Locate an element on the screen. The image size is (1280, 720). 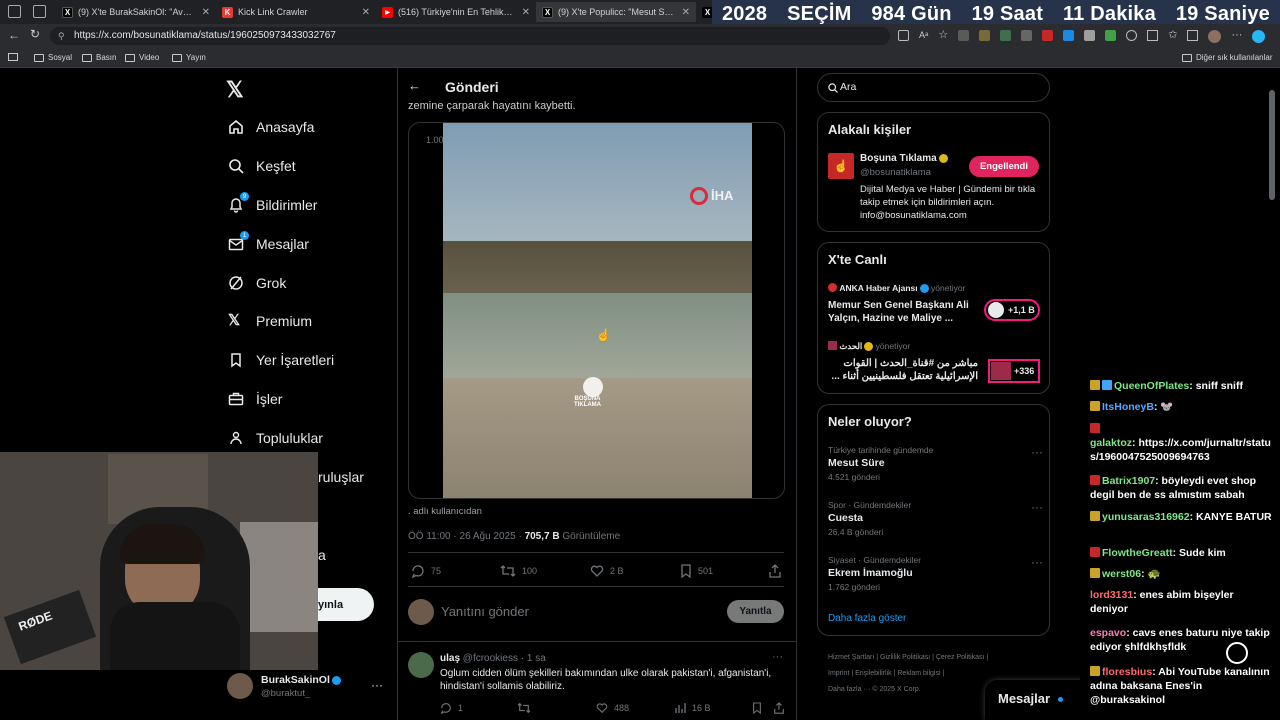
sidebar-item-premium: 𝕏 Premium is located at coordinates (270, 321).